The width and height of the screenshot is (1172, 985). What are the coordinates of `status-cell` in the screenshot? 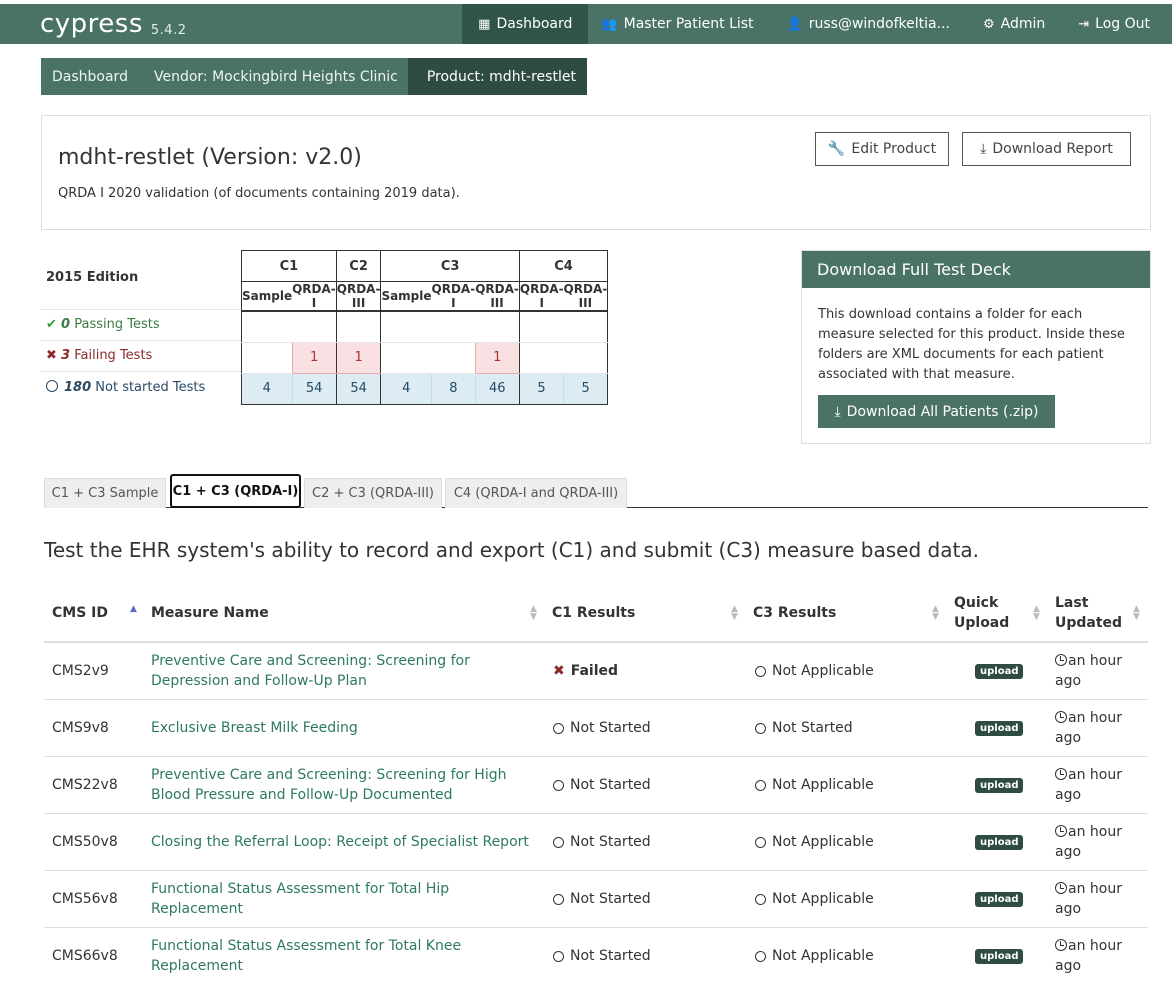 It's located at (267, 327).